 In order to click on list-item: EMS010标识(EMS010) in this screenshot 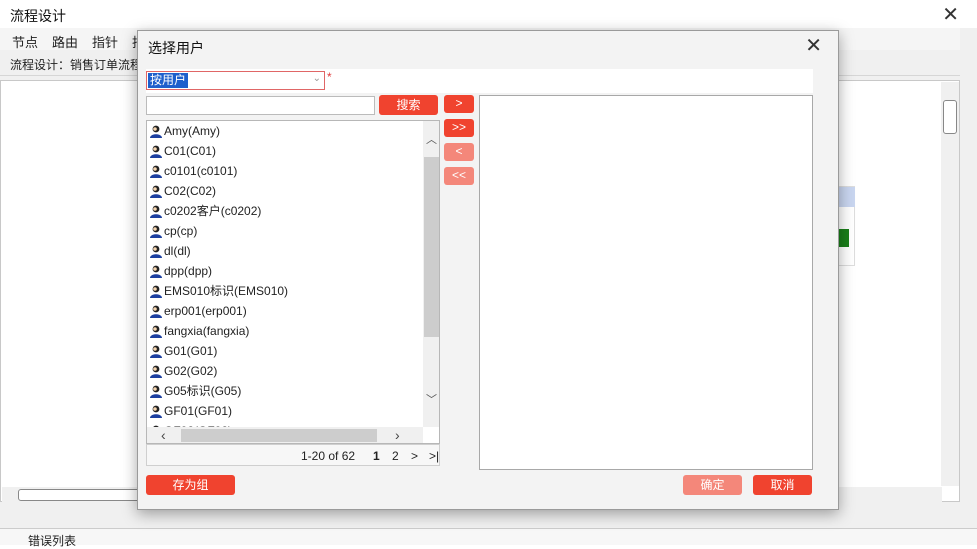, I will do `click(285, 291)`.